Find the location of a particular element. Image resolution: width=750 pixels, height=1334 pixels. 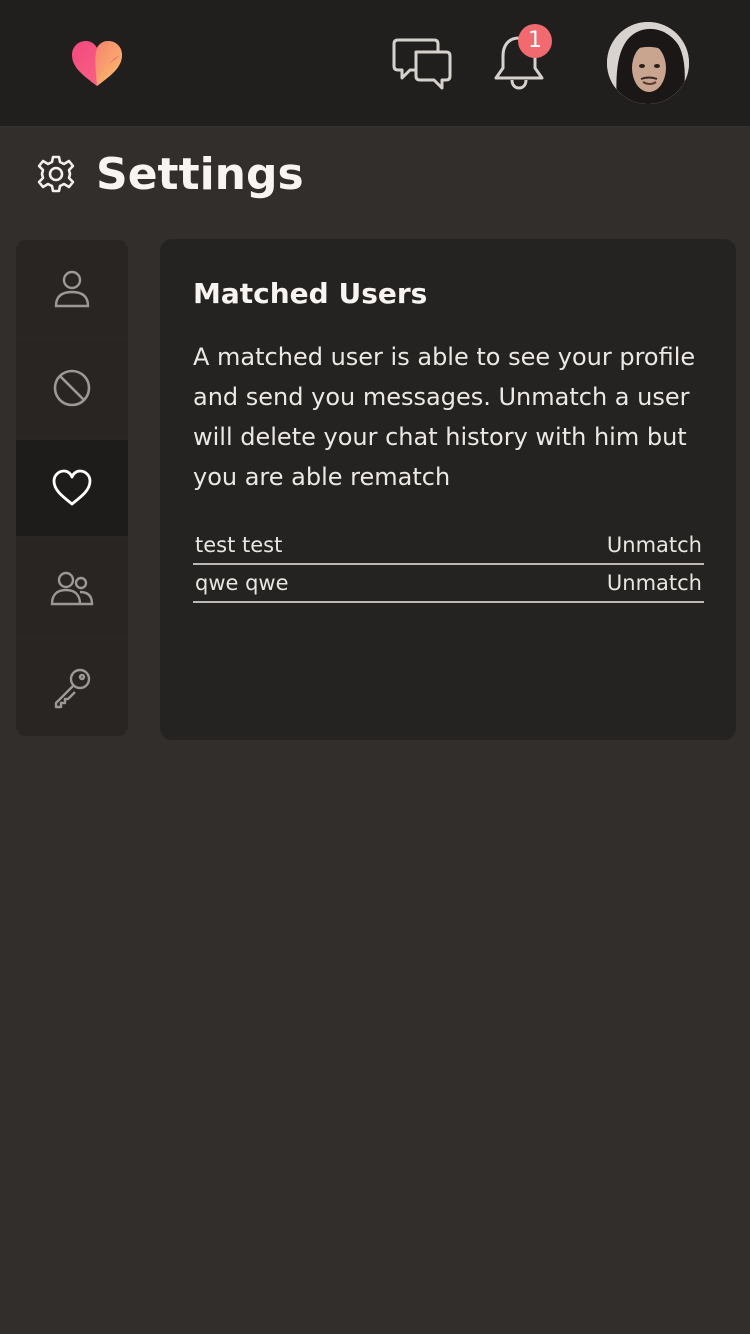

heart-logo-icon is located at coordinates (97, 63).